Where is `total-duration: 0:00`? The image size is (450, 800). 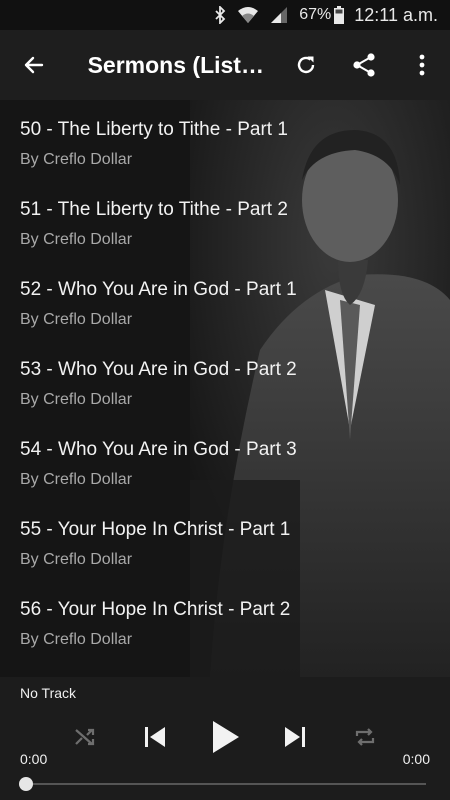 total-duration: 0:00 is located at coordinates (416, 759).